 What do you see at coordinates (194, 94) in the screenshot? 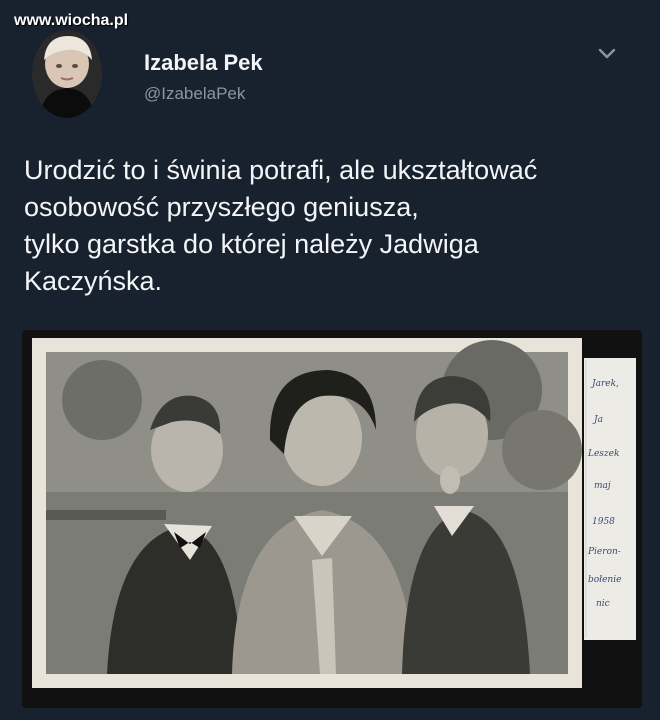
I see `author-handle: @IzabelaPek` at bounding box center [194, 94].